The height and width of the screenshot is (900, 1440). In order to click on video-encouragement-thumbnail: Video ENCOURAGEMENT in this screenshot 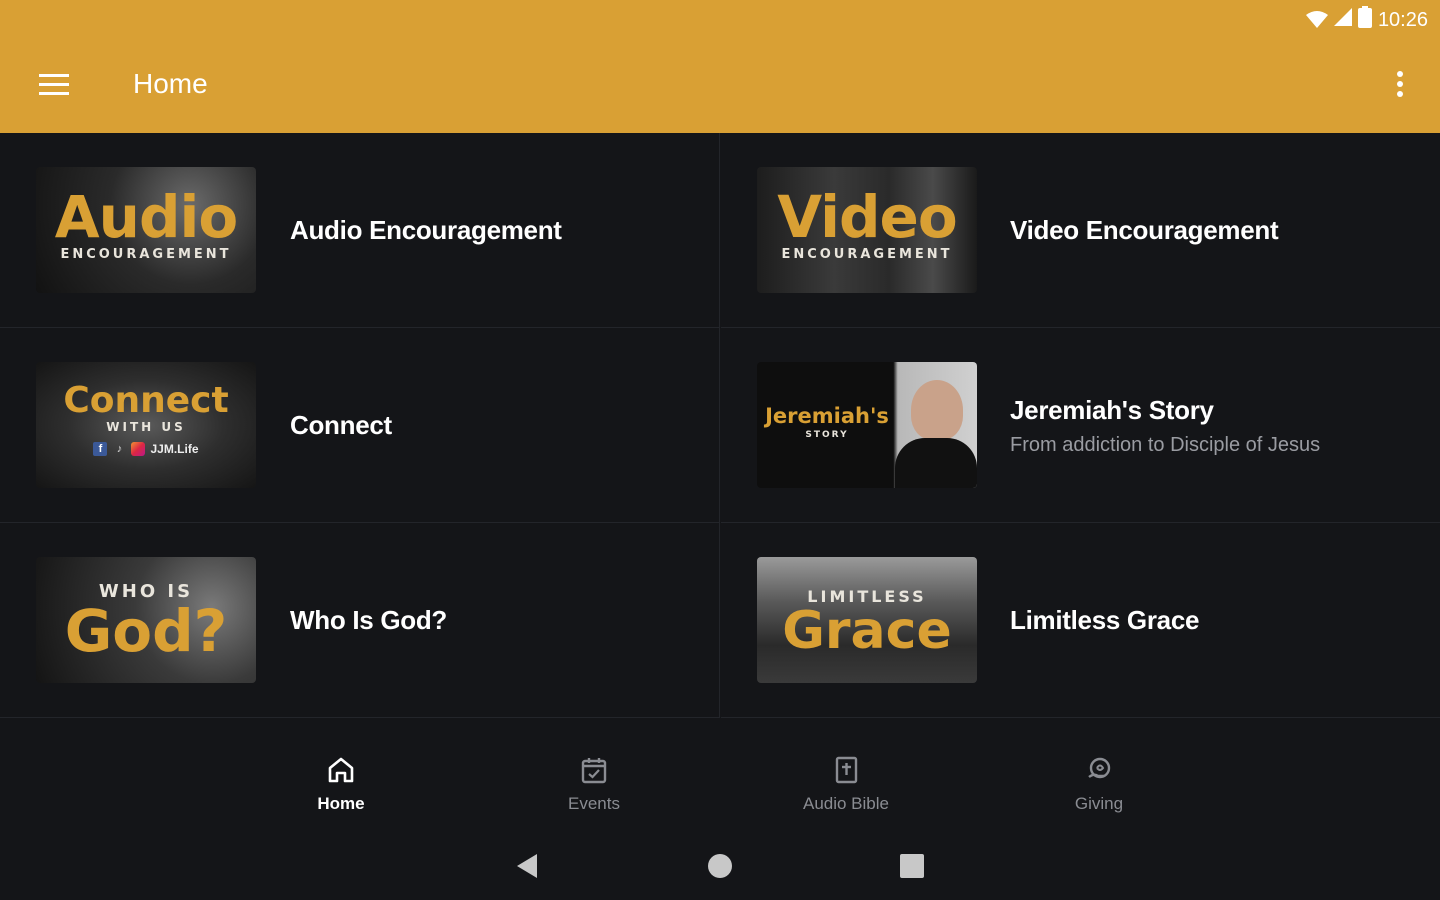, I will do `click(867, 230)`.